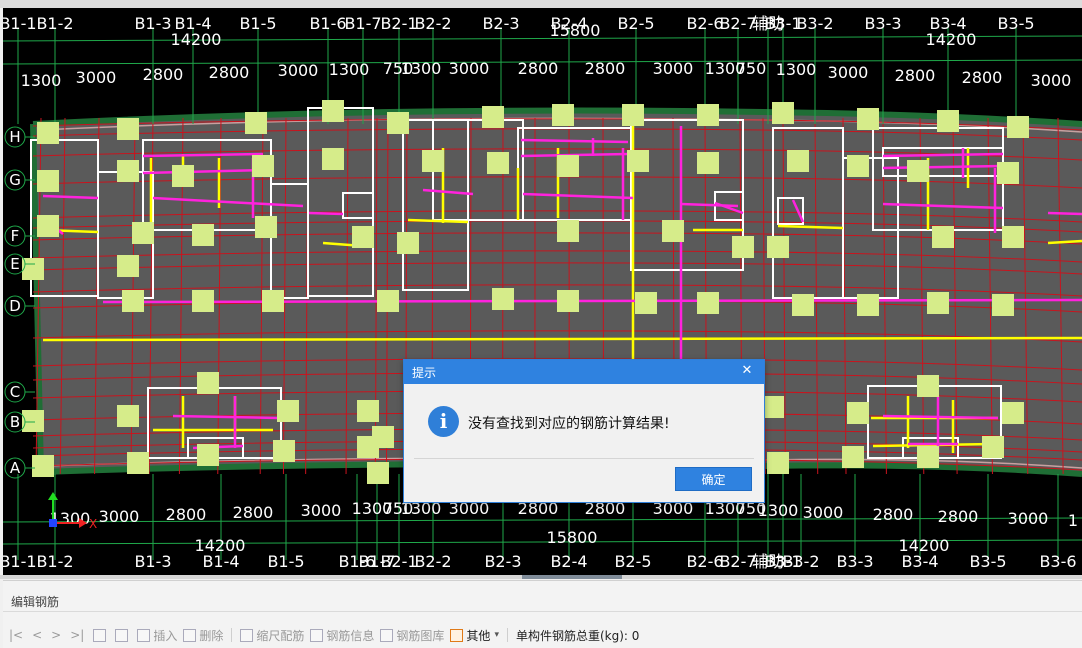 The image size is (1082, 648). I want to click on insert-button: 插入, so click(157, 635).